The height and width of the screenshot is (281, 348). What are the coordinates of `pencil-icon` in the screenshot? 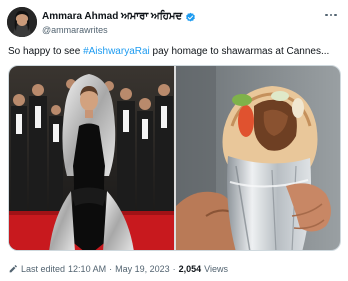 It's located at (13, 269).